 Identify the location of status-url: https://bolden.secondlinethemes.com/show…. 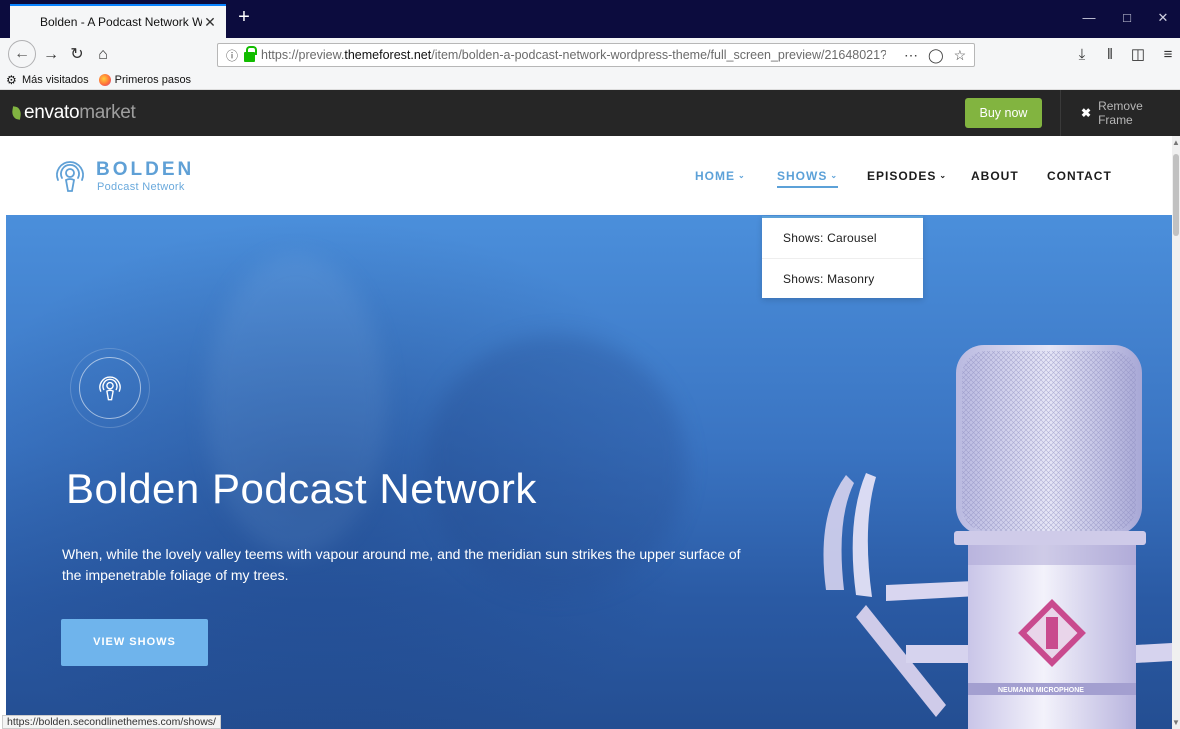
(111, 722).